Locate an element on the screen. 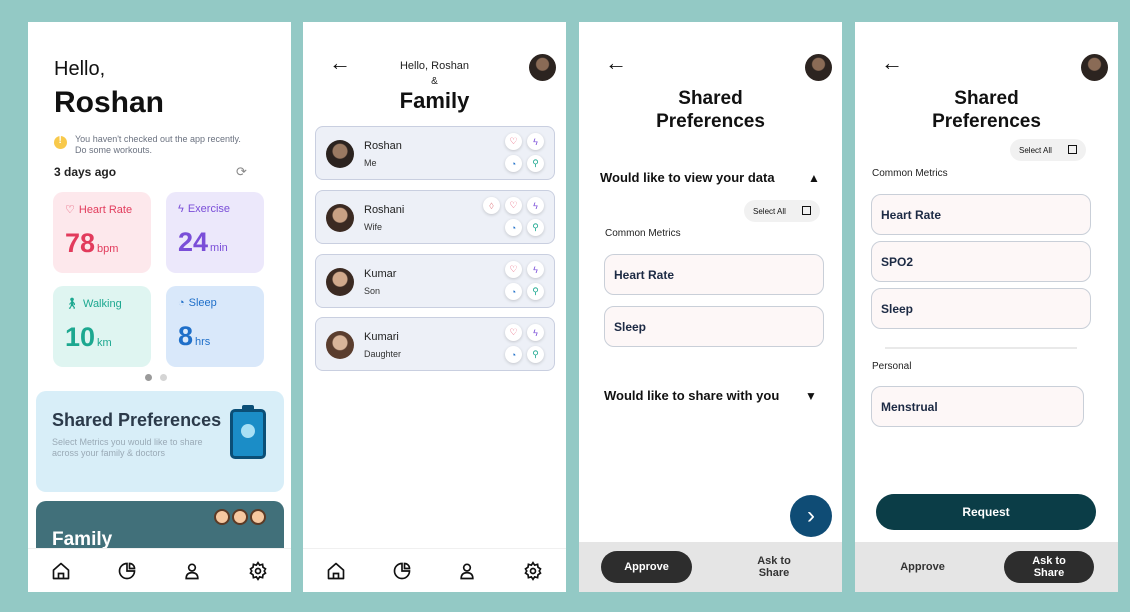 This screenshot has height=612, width=1130. request-button: Request is located at coordinates (986, 512).